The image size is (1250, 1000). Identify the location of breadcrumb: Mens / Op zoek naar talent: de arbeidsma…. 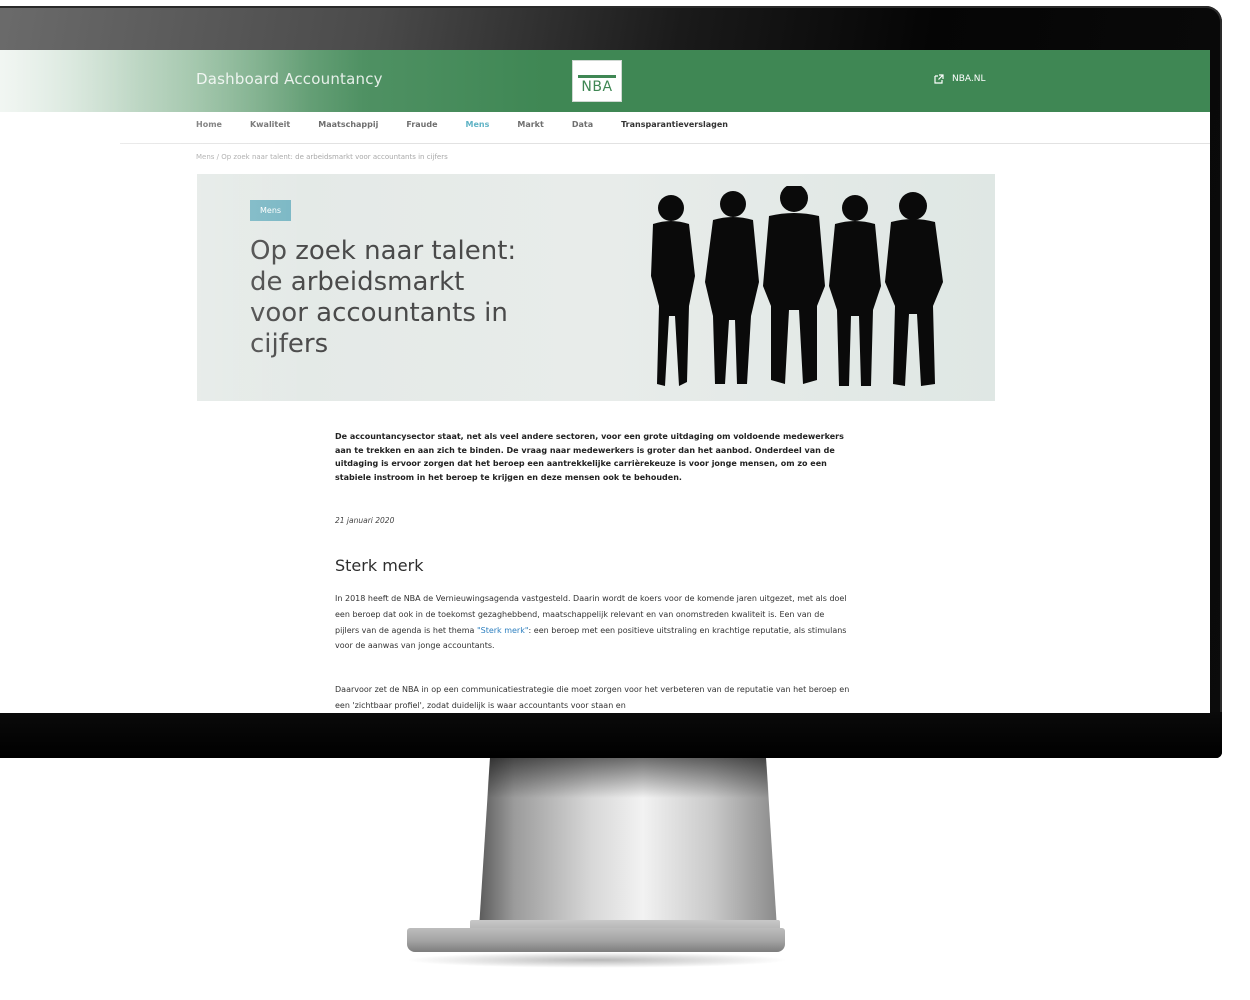
(322, 157).